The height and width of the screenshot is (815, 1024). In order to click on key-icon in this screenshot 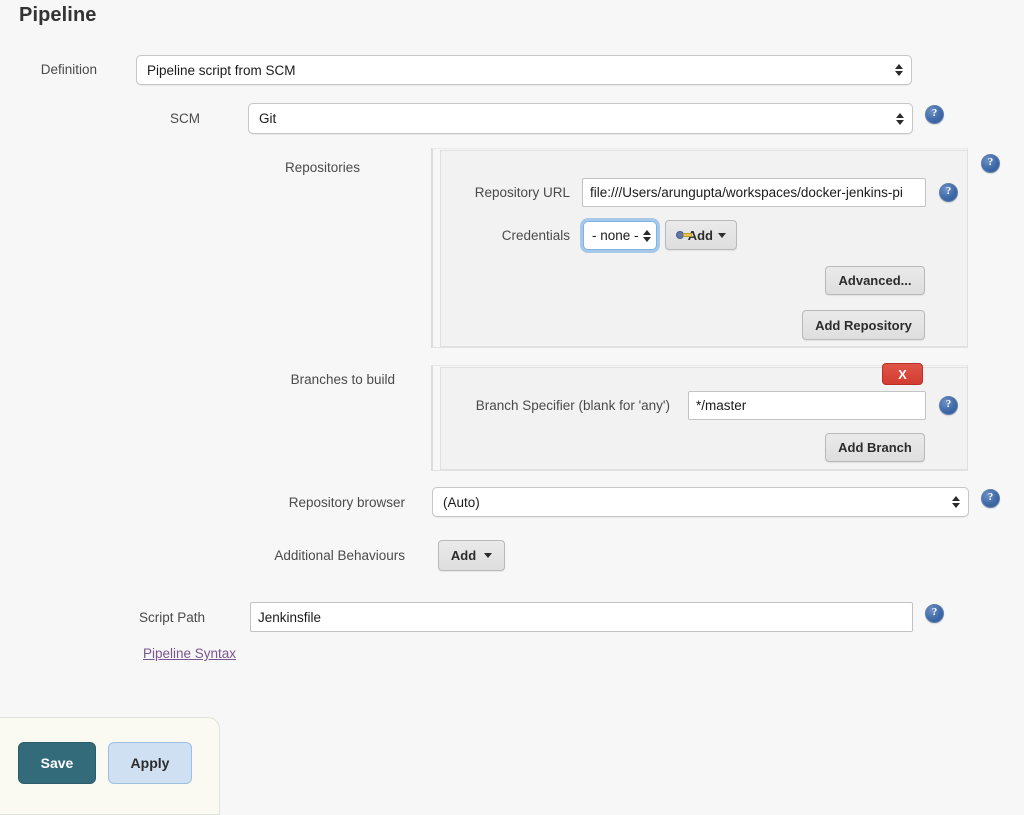, I will do `click(684, 235)`.